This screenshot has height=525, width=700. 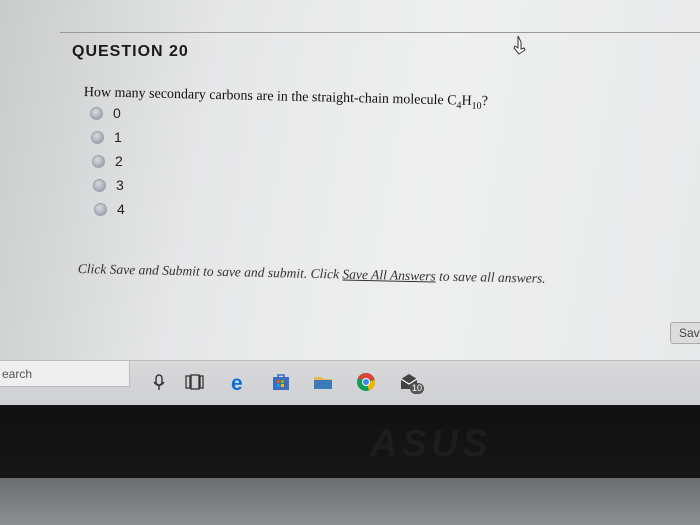 I want to click on windows-taskbar: earch e 10, so click(x=350, y=382).